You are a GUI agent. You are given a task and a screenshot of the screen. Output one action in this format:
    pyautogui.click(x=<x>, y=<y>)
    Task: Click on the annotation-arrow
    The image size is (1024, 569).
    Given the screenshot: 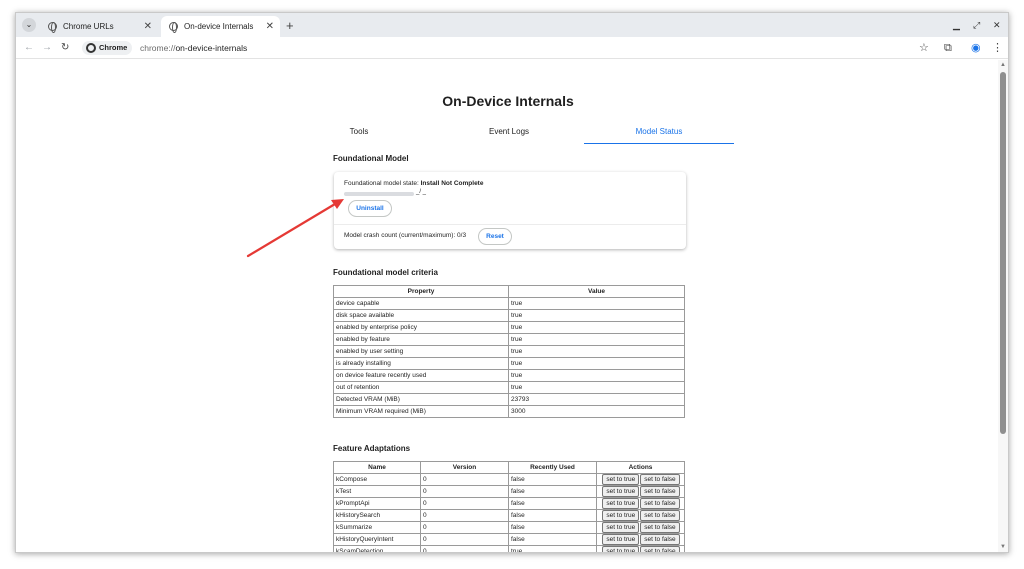 What is the action you would take?
    pyautogui.click(x=295, y=228)
    